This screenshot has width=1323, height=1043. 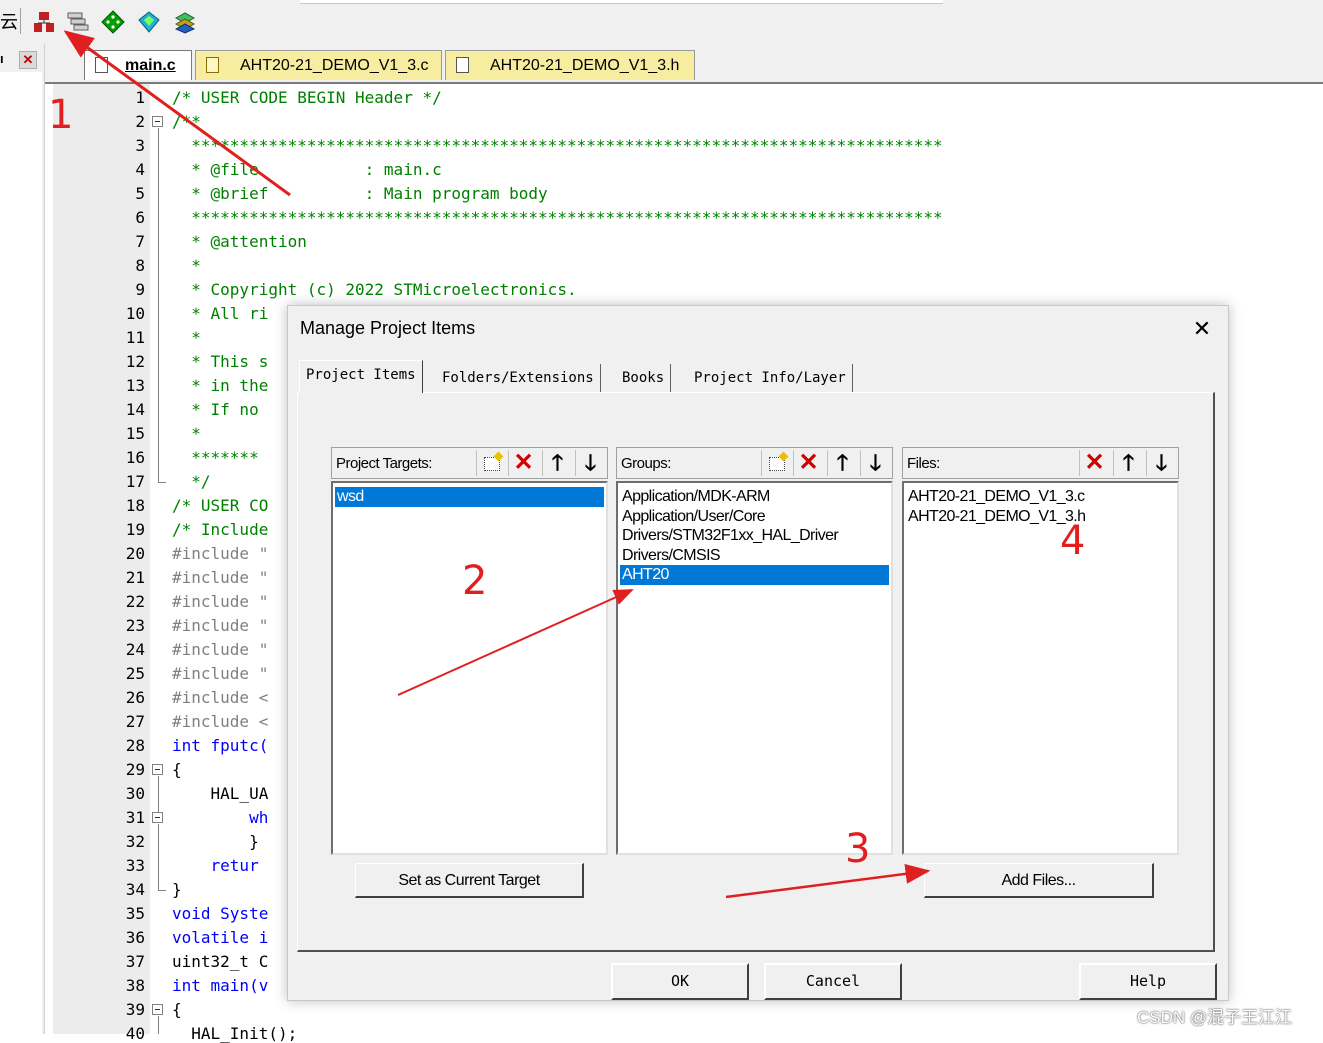 What do you see at coordinates (1215, 1017) in the screenshot?
I see `watermark: CSDN @混子王江江` at bounding box center [1215, 1017].